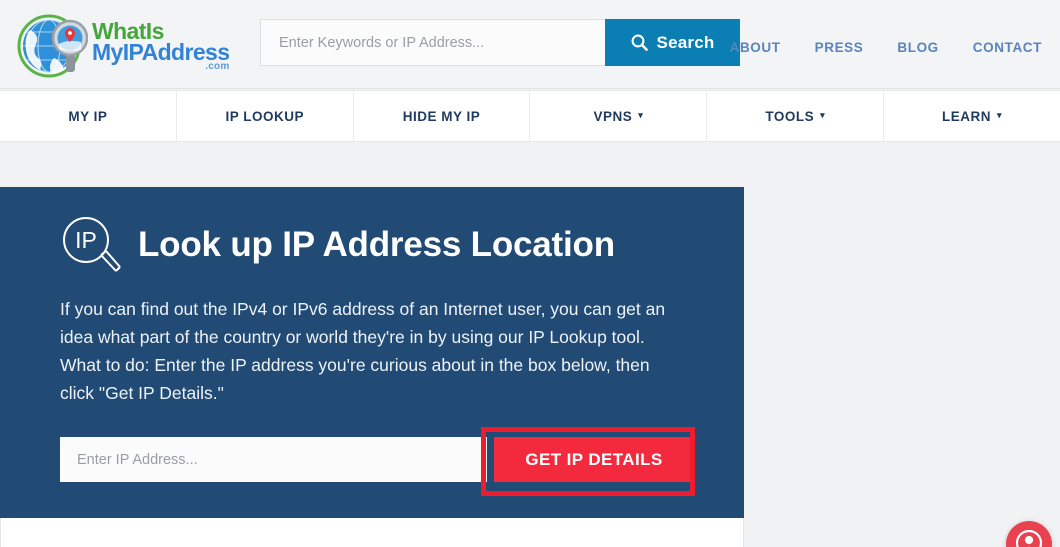 Image resolution: width=1060 pixels, height=547 pixels. I want to click on hero-heading-row: IP Look up IP Address Location, so click(337, 245).